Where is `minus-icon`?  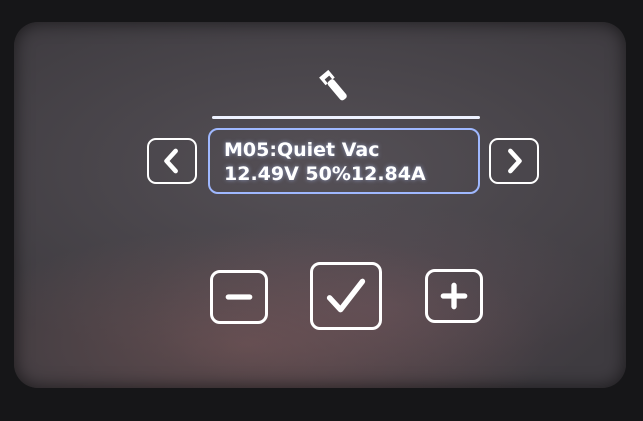 minus-icon is located at coordinates (239, 297).